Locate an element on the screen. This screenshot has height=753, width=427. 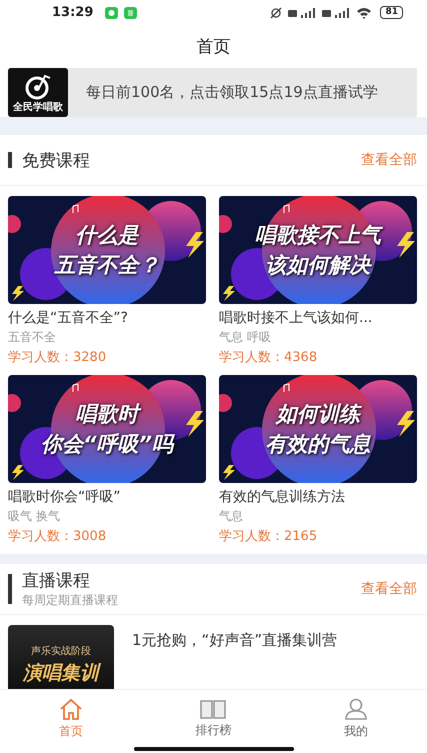
tab-item: 我的 is located at coordinates (355, 718).